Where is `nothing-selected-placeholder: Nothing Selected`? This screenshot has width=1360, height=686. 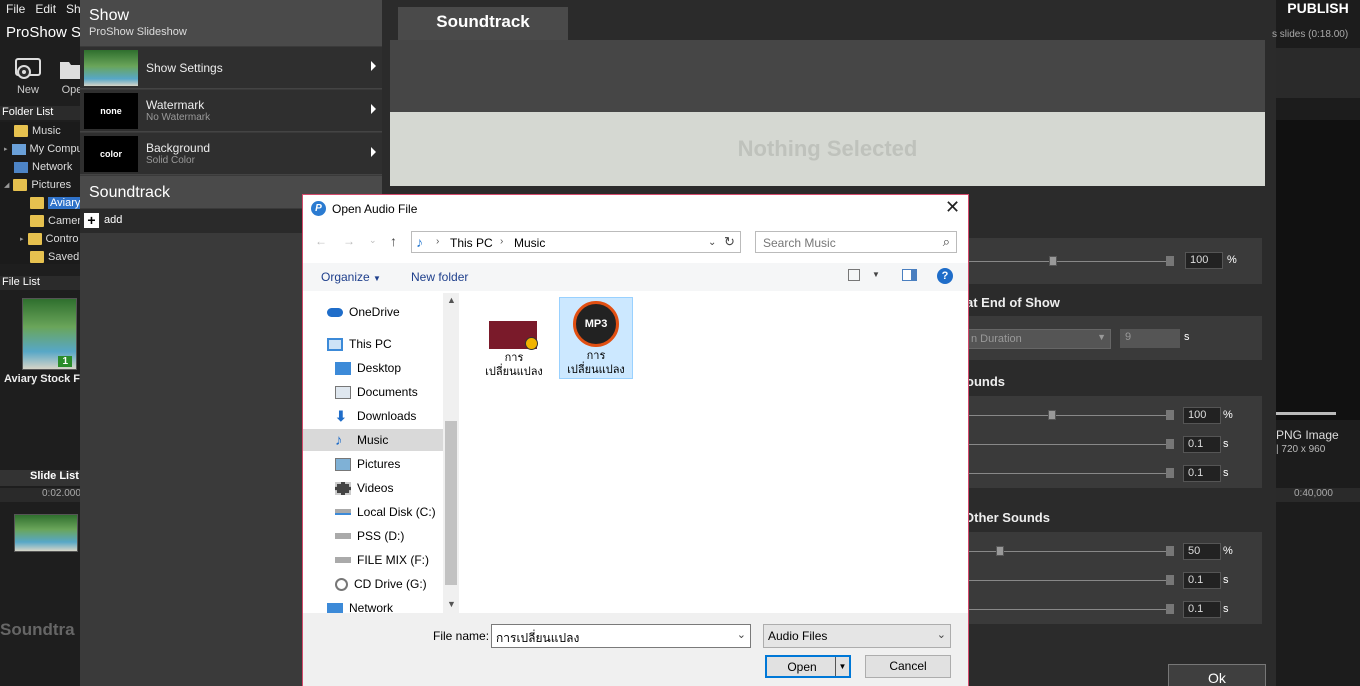
nothing-selected-placeholder: Nothing Selected is located at coordinates (827, 149).